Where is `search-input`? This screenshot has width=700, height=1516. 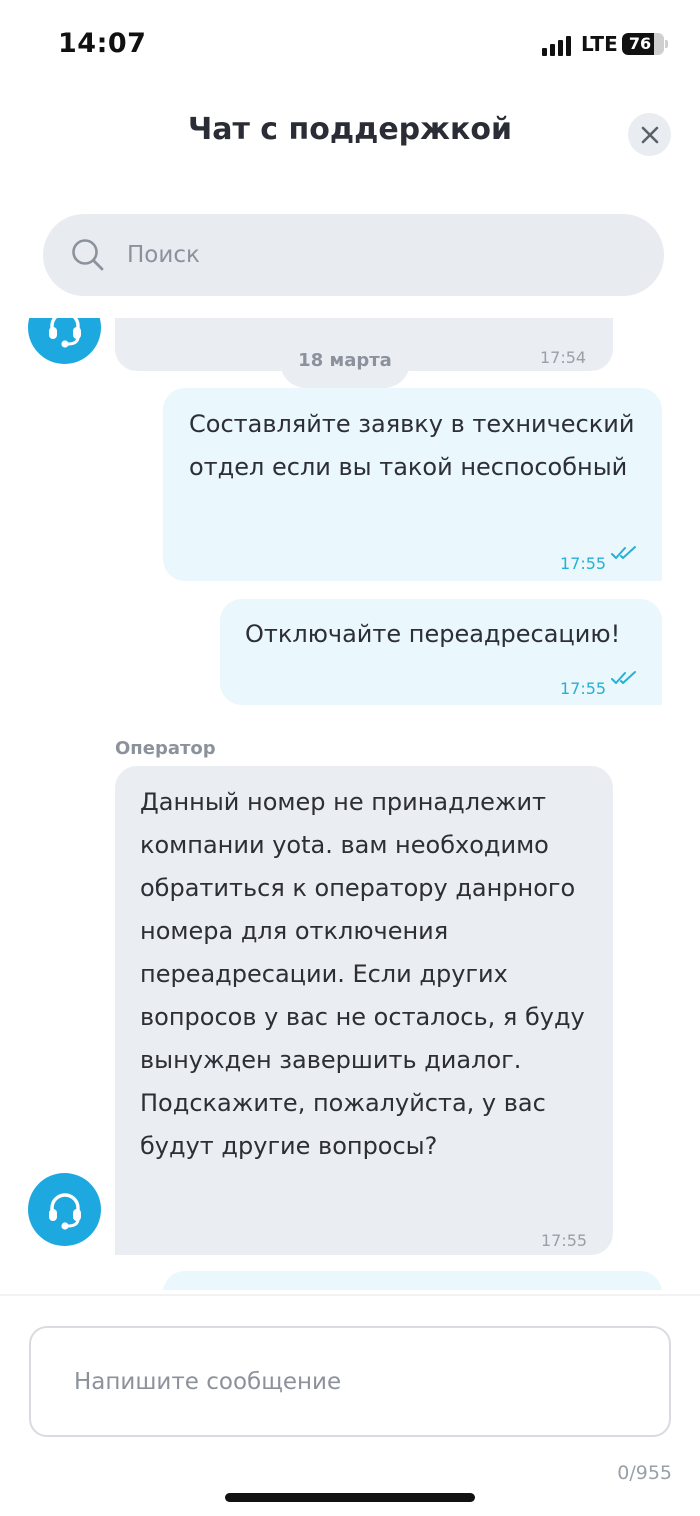
search-input is located at coordinates (377, 255).